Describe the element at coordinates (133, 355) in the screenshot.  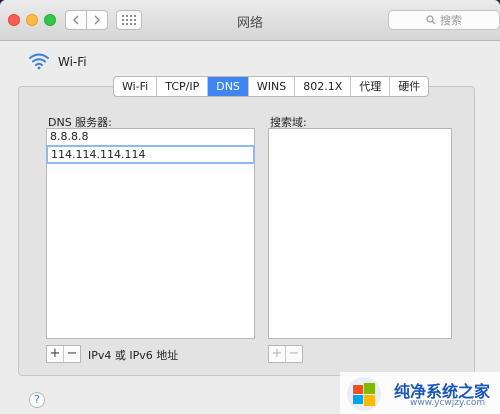
I see `dns-hint-label: IPv4 或 IPv6 地址` at that location.